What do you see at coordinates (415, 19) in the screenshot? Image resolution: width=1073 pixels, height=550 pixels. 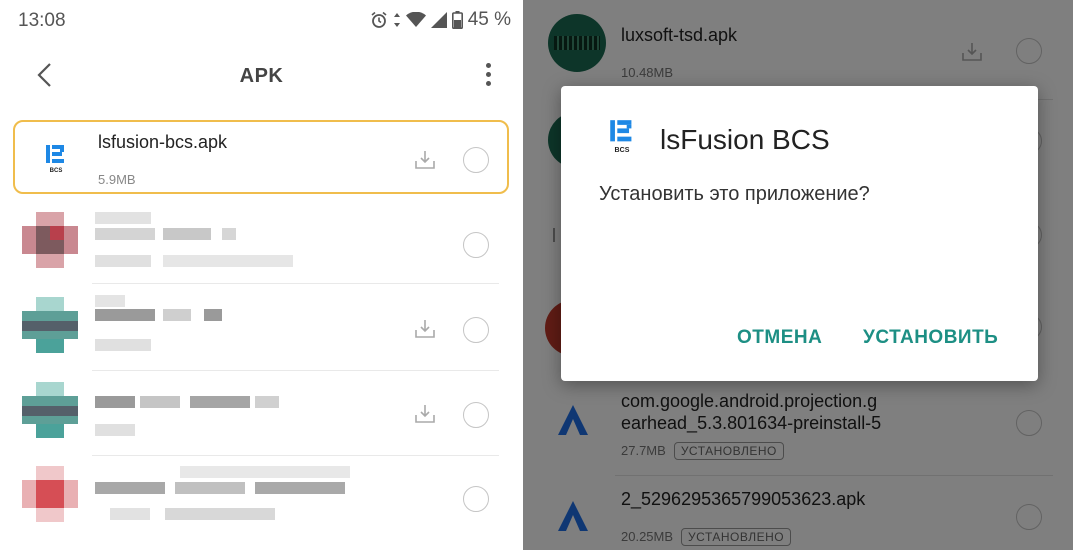 I see `wifi-icon` at bounding box center [415, 19].